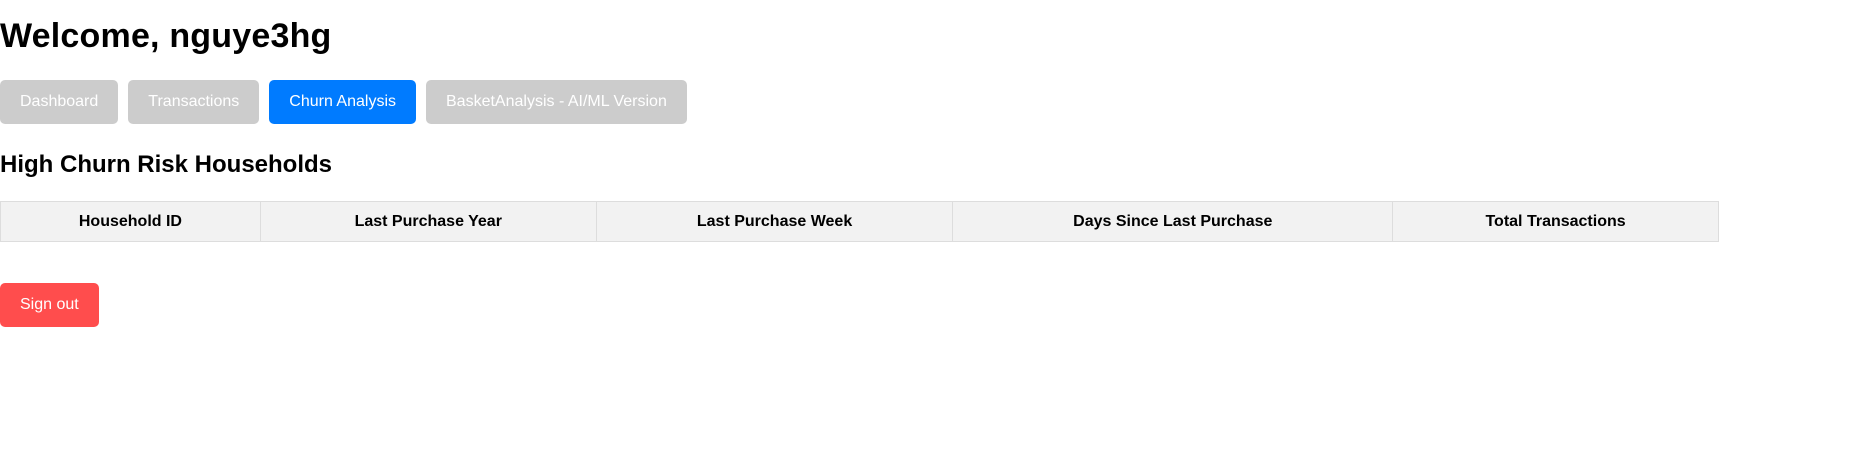 The height and width of the screenshot is (464, 1852). What do you see at coordinates (556, 102) in the screenshot?
I see `tab-basket-analysis: BasketAnalysis - AI/ML Version` at bounding box center [556, 102].